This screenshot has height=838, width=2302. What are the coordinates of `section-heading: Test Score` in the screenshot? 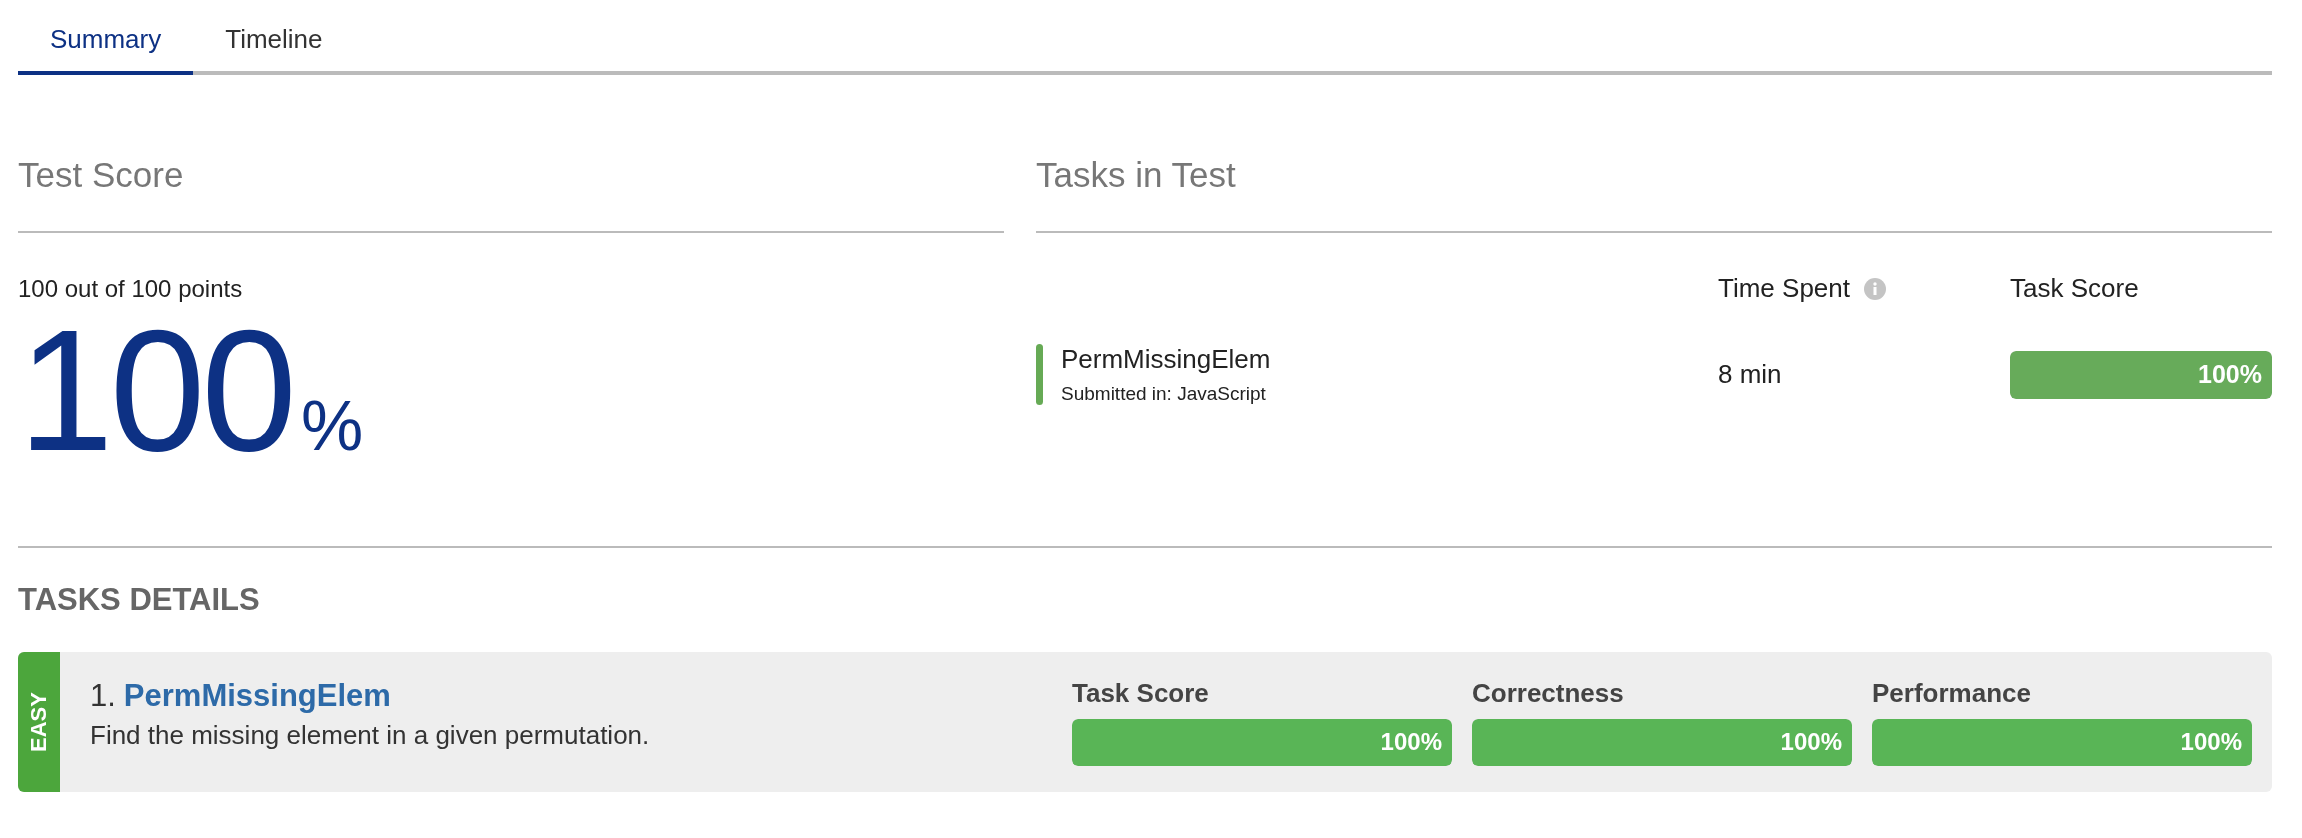 It's located at (511, 194).